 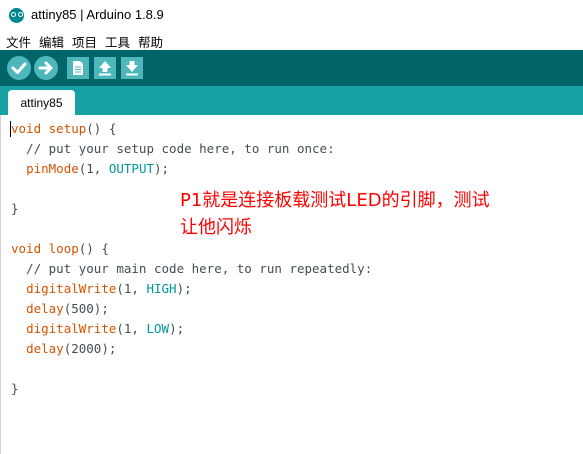 What do you see at coordinates (291, 100) in the screenshot?
I see `tab-strip: attiny85` at bounding box center [291, 100].